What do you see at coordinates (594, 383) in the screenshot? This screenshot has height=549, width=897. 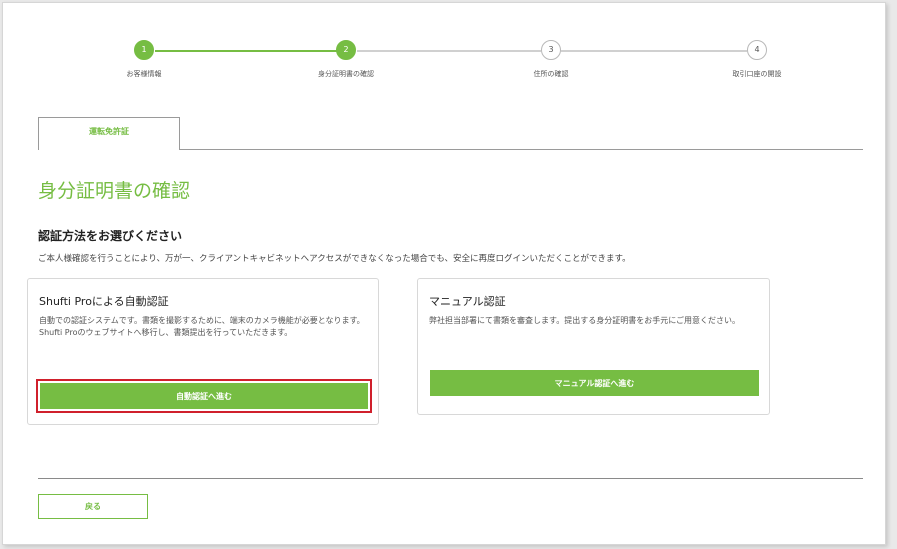 I see `manual-verification-button: マニュアル認証へ進む` at bounding box center [594, 383].